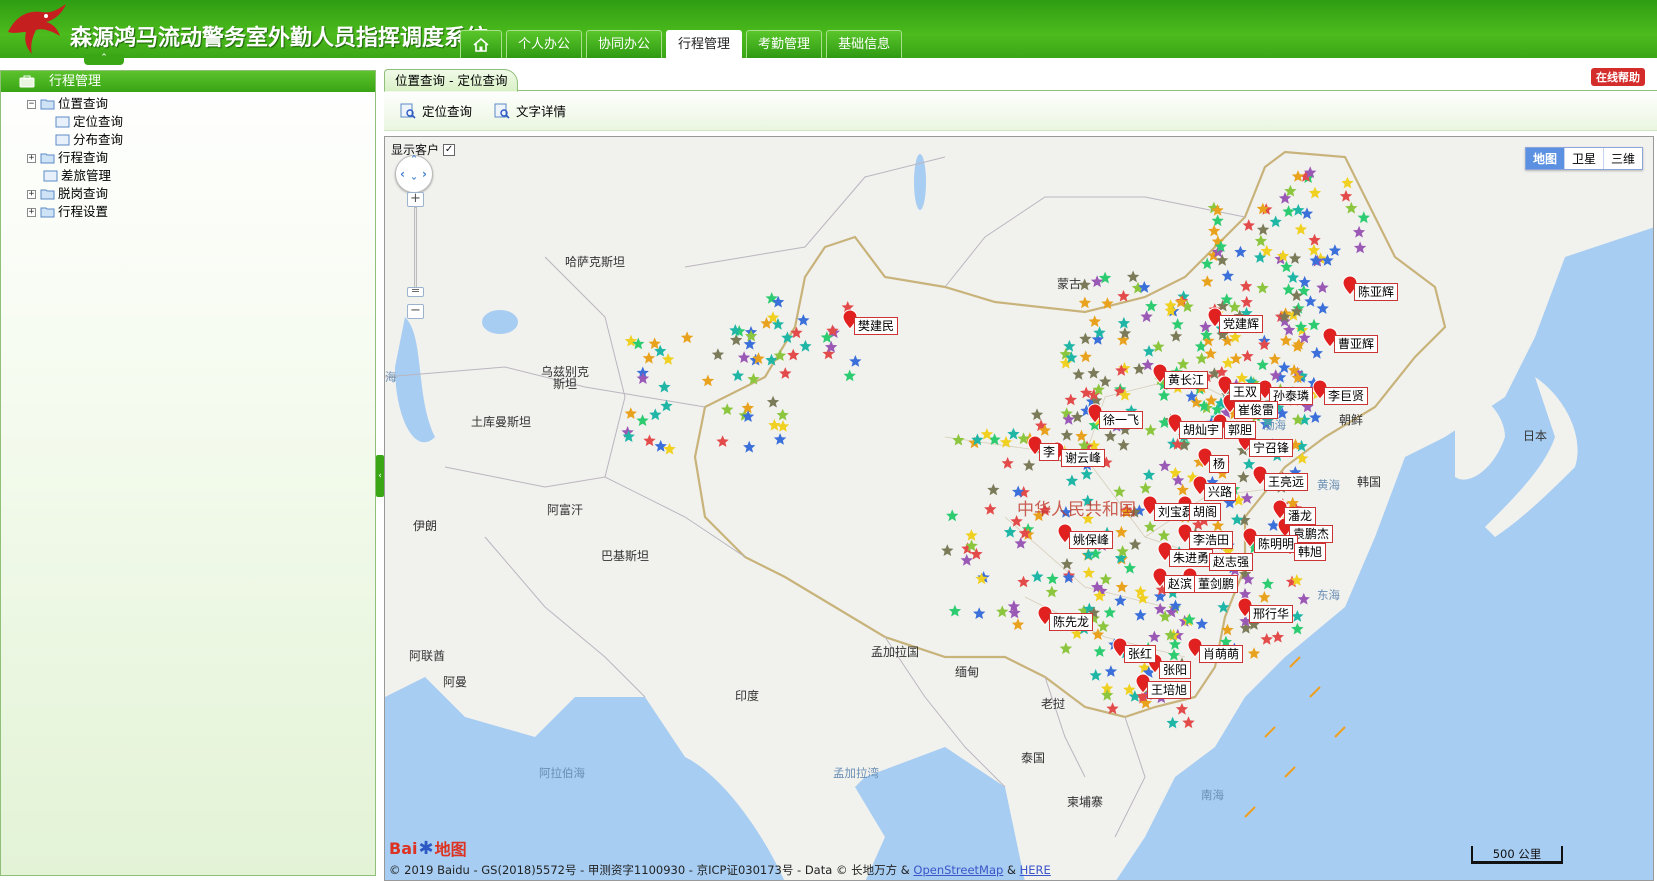  I want to click on tree-item-distribution-query: 分布查询, so click(201, 140).